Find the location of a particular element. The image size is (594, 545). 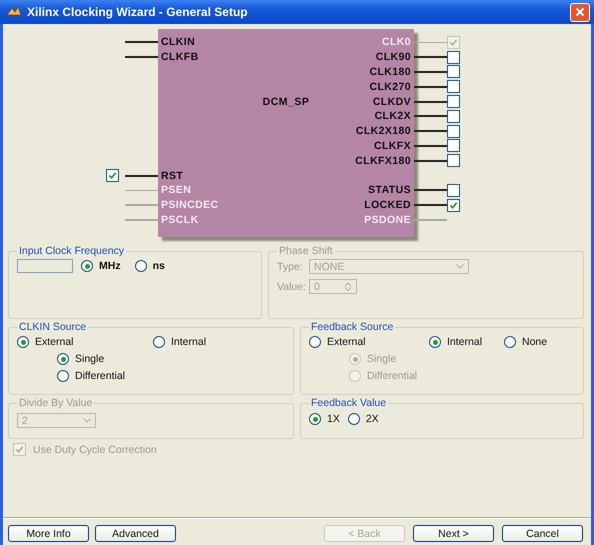

pin-label: LOCKED is located at coordinates (387, 205).